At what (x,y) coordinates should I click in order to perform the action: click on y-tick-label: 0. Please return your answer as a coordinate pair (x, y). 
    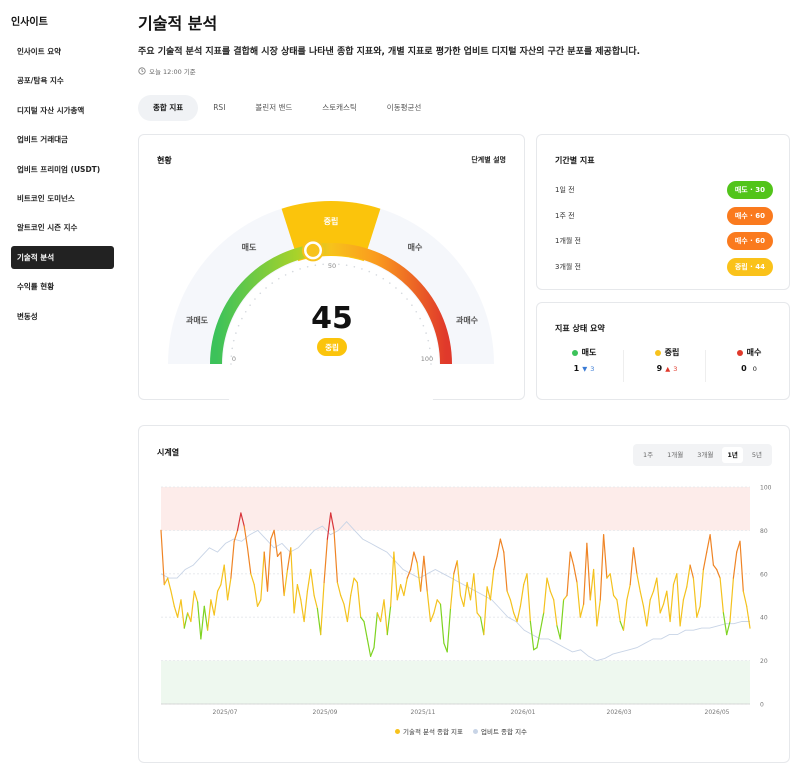
    Looking at the image, I should click on (762, 705).